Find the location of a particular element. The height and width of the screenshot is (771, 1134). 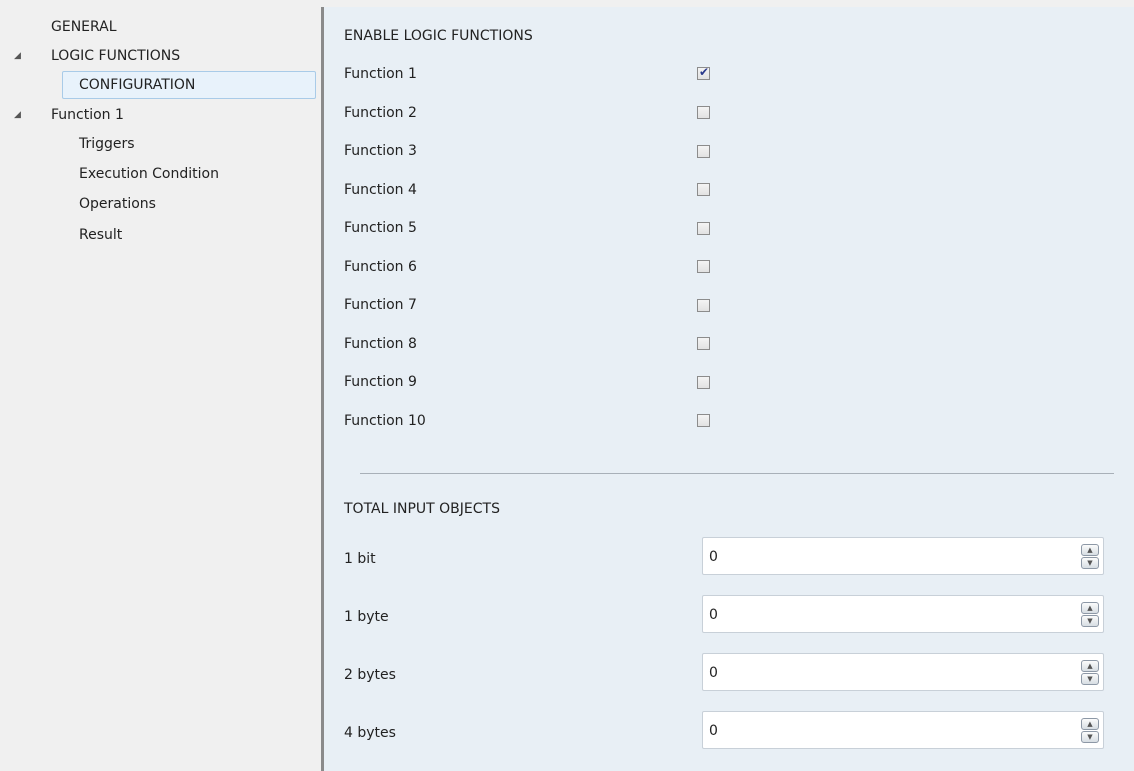

function-2-checkbox is located at coordinates (703, 112).